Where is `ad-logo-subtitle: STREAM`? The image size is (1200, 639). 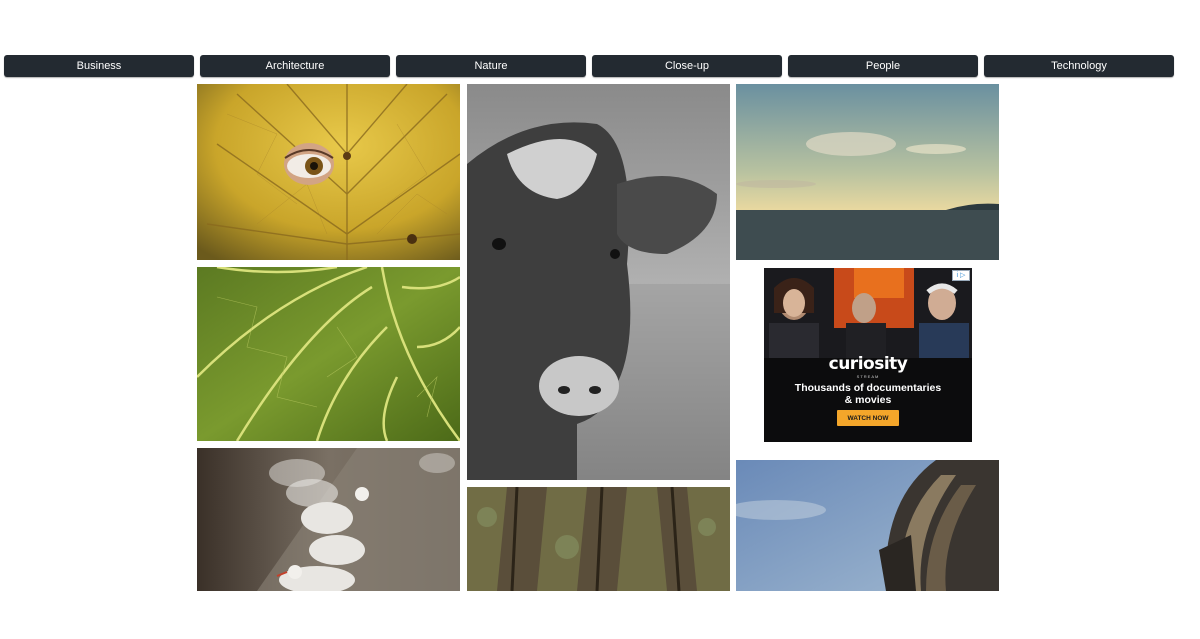
ad-logo-subtitle: STREAM is located at coordinates (868, 376).